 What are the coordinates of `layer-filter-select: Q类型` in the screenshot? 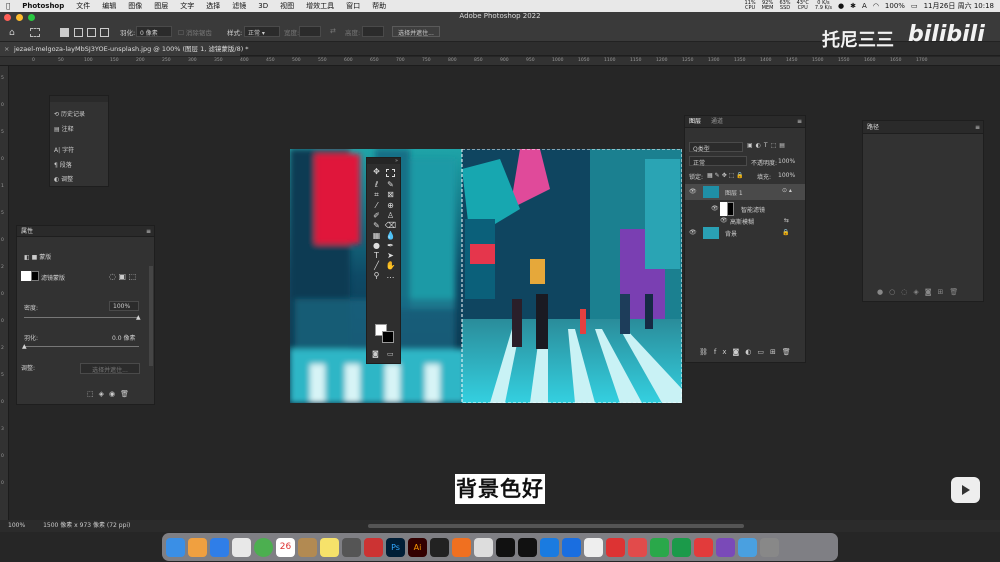 It's located at (716, 147).